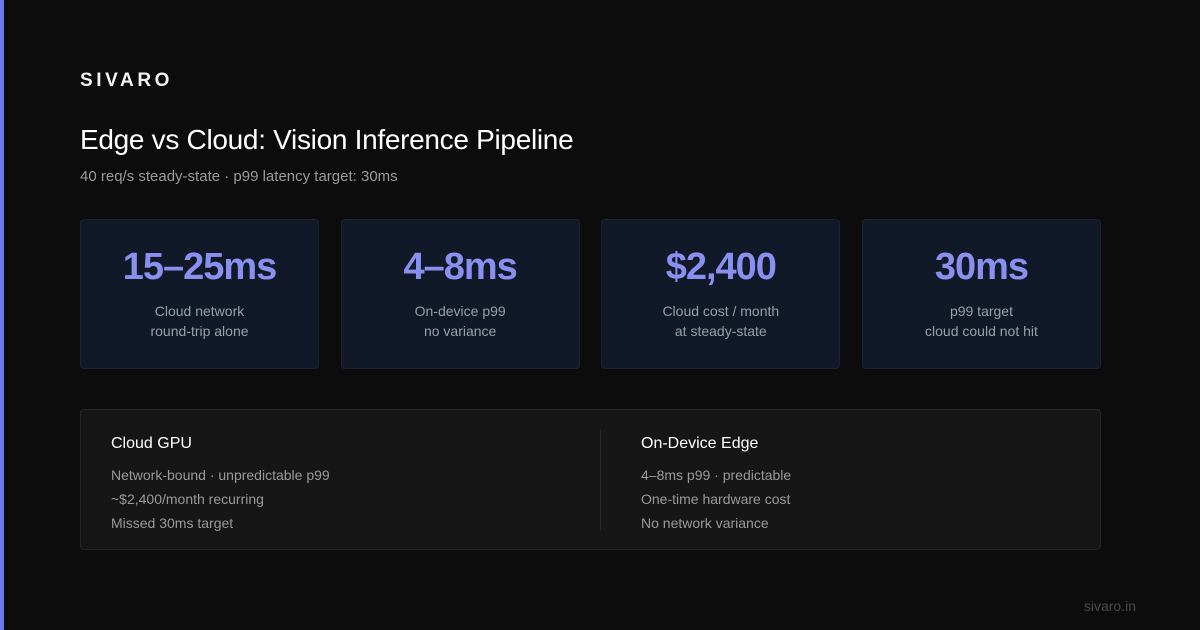 Image resolution: width=1200 pixels, height=630 pixels. What do you see at coordinates (187, 499) in the screenshot?
I see `comparison-item: ~$2,400/month recurring` at bounding box center [187, 499].